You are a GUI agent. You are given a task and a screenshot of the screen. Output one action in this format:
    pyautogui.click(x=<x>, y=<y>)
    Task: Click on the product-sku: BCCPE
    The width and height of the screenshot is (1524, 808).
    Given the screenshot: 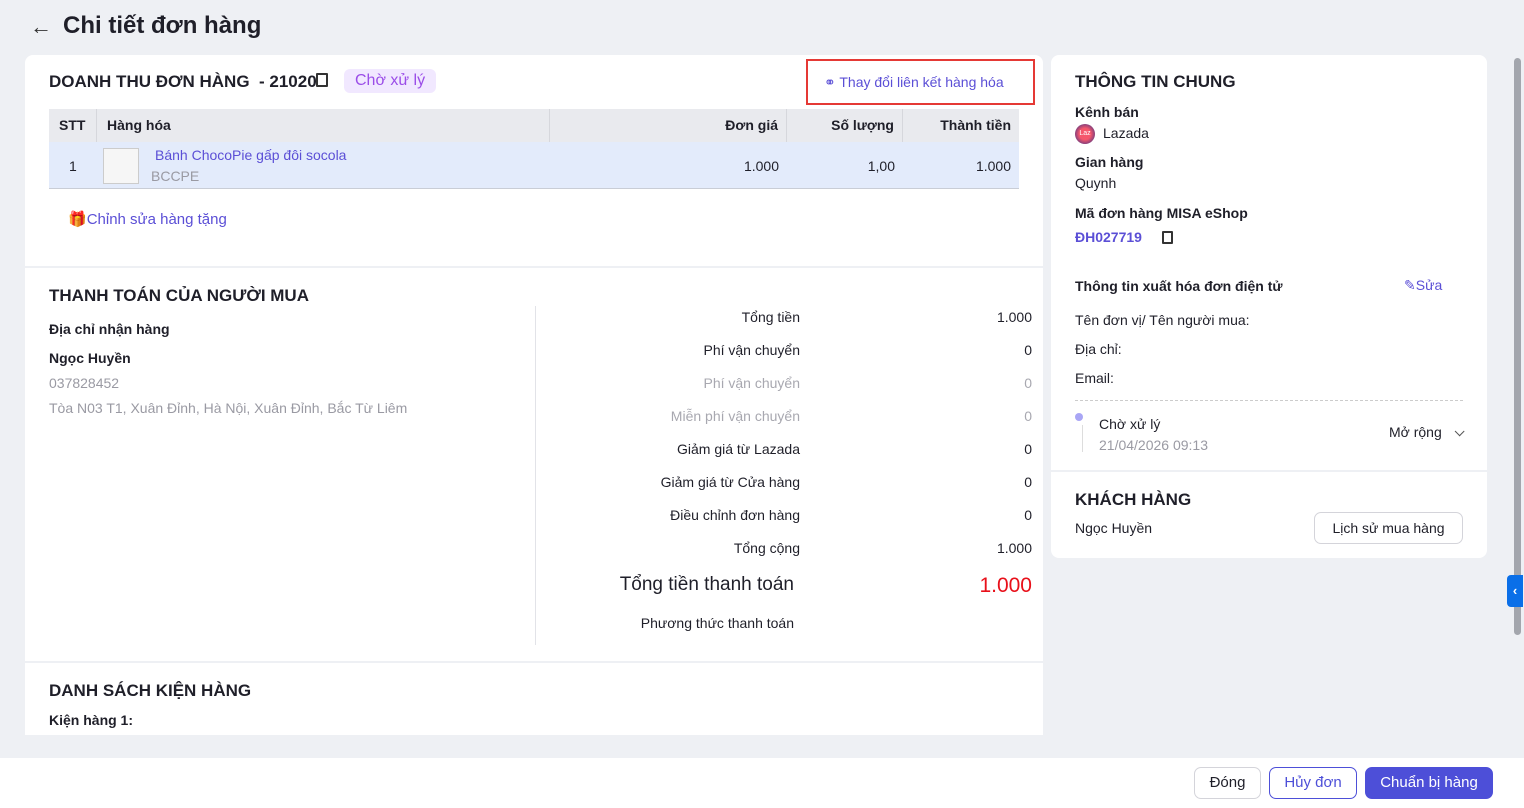 What is the action you would take?
    pyautogui.click(x=175, y=176)
    